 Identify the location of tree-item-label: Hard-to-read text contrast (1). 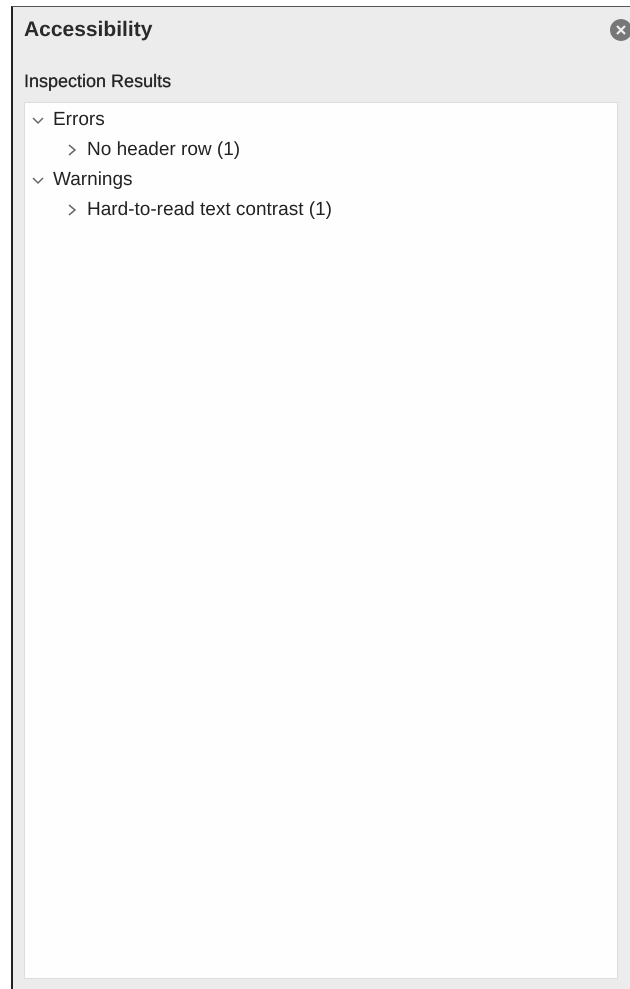
(209, 210).